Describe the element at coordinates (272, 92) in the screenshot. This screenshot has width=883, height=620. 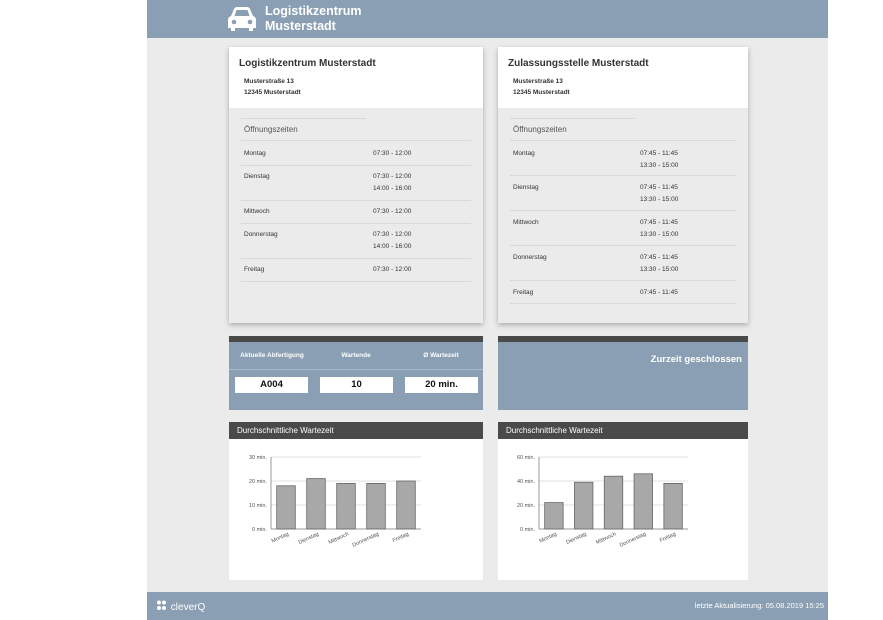
I see `address-city: 12345 Musterstadt` at that location.